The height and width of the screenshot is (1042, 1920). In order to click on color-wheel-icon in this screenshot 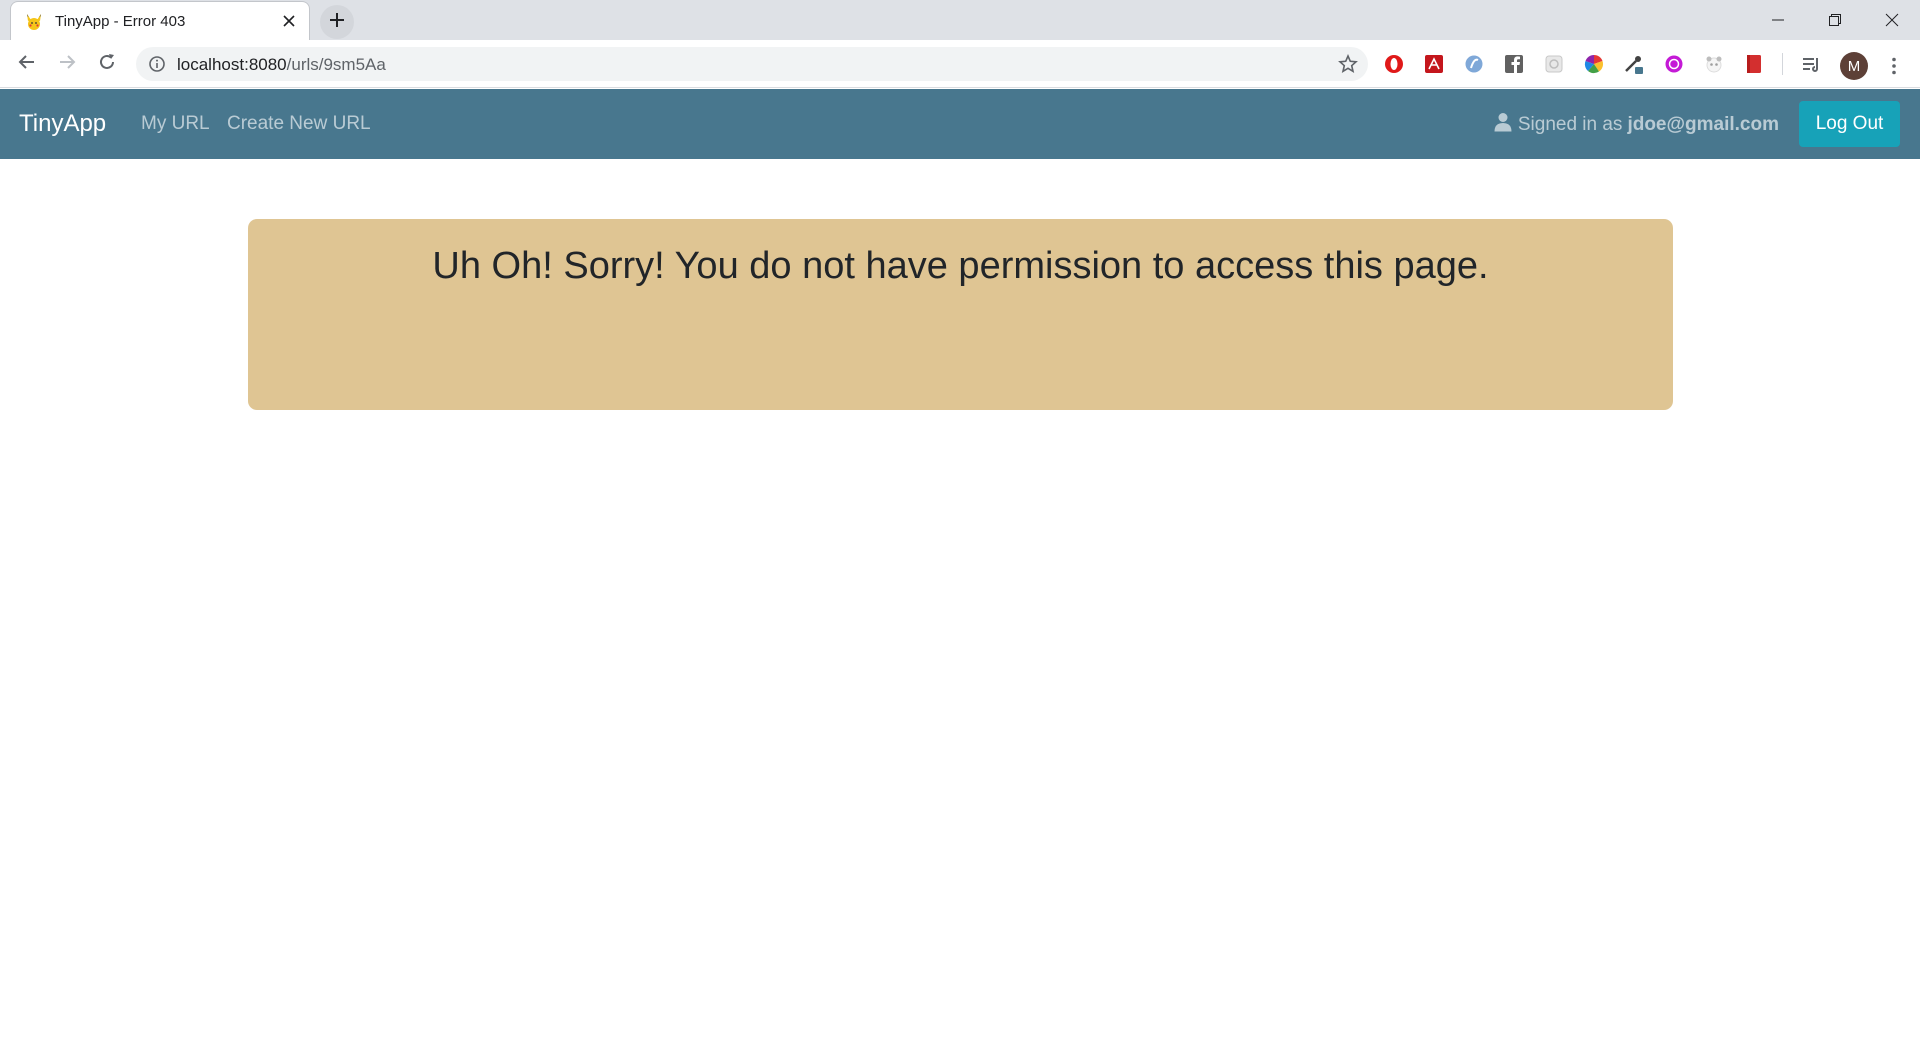, I will do `click(1594, 64)`.